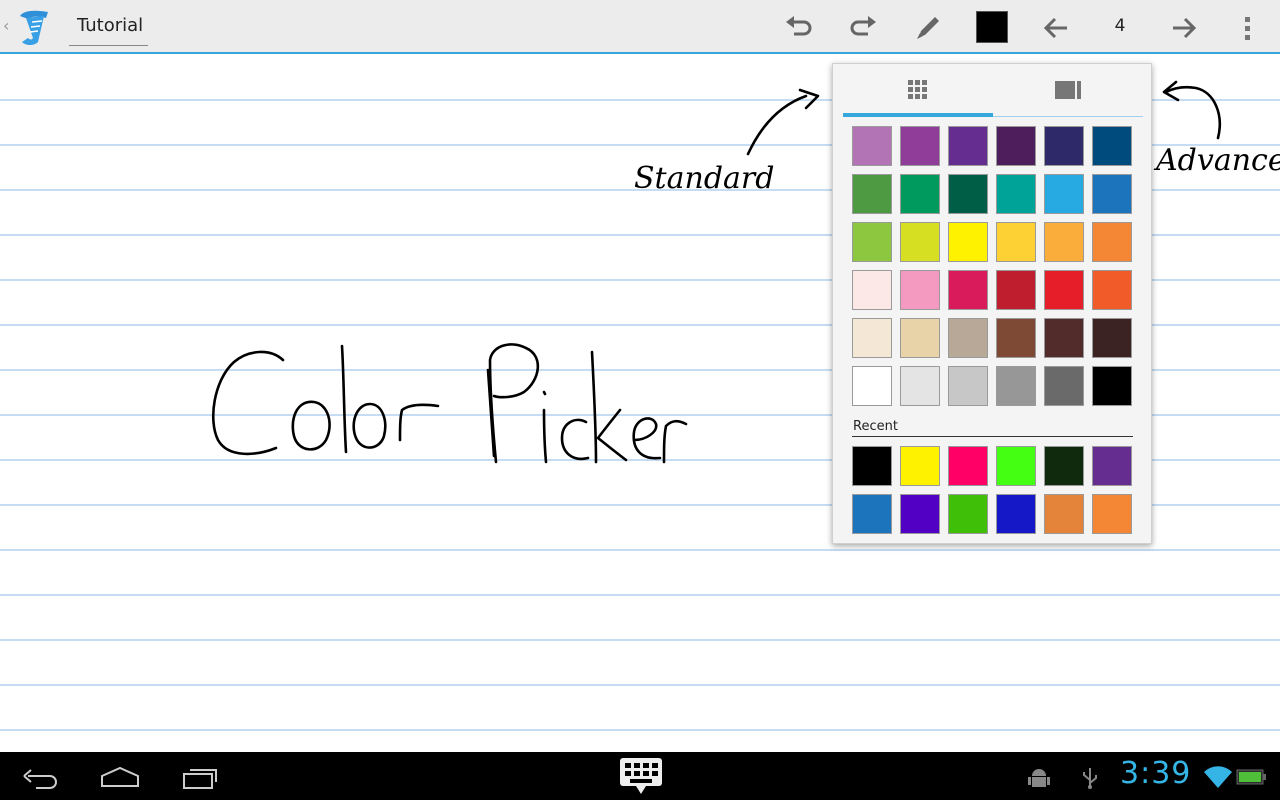 The height and width of the screenshot is (800, 1280). Describe the element at coordinates (1120, 26) in the screenshot. I see `page-number: 4` at that location.